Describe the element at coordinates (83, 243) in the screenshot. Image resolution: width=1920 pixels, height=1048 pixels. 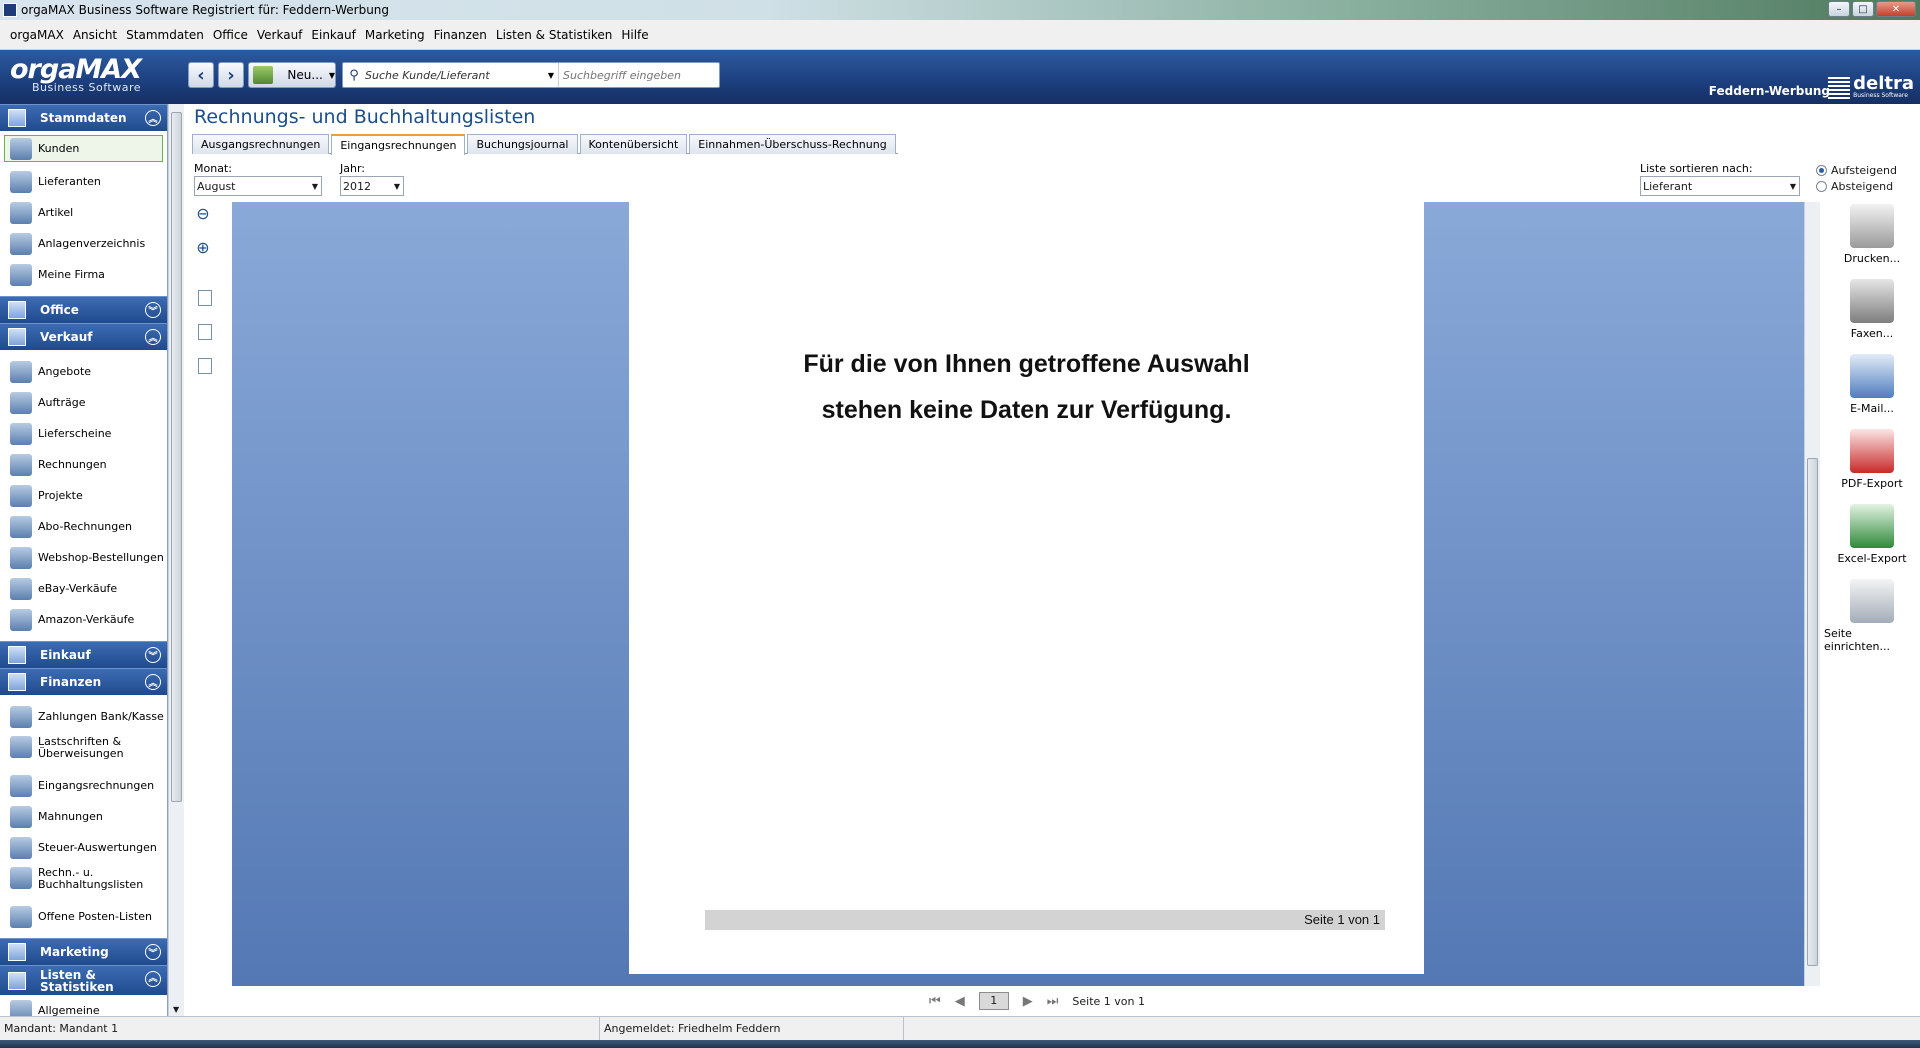
I see `sidebar-item-anlagenverzeichnis: Anlagenverzeichnis` at that location.